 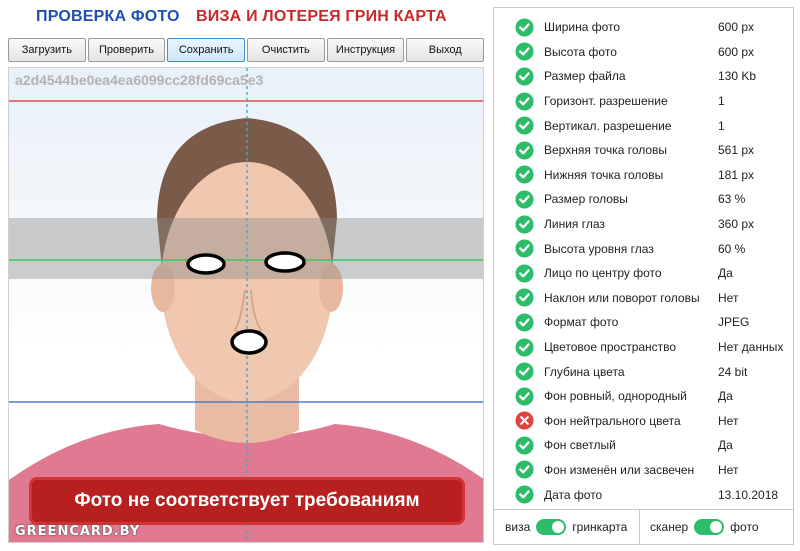 I want to click on check-row: Верхняя точка головы 561 px, so click(x=643, y=150).